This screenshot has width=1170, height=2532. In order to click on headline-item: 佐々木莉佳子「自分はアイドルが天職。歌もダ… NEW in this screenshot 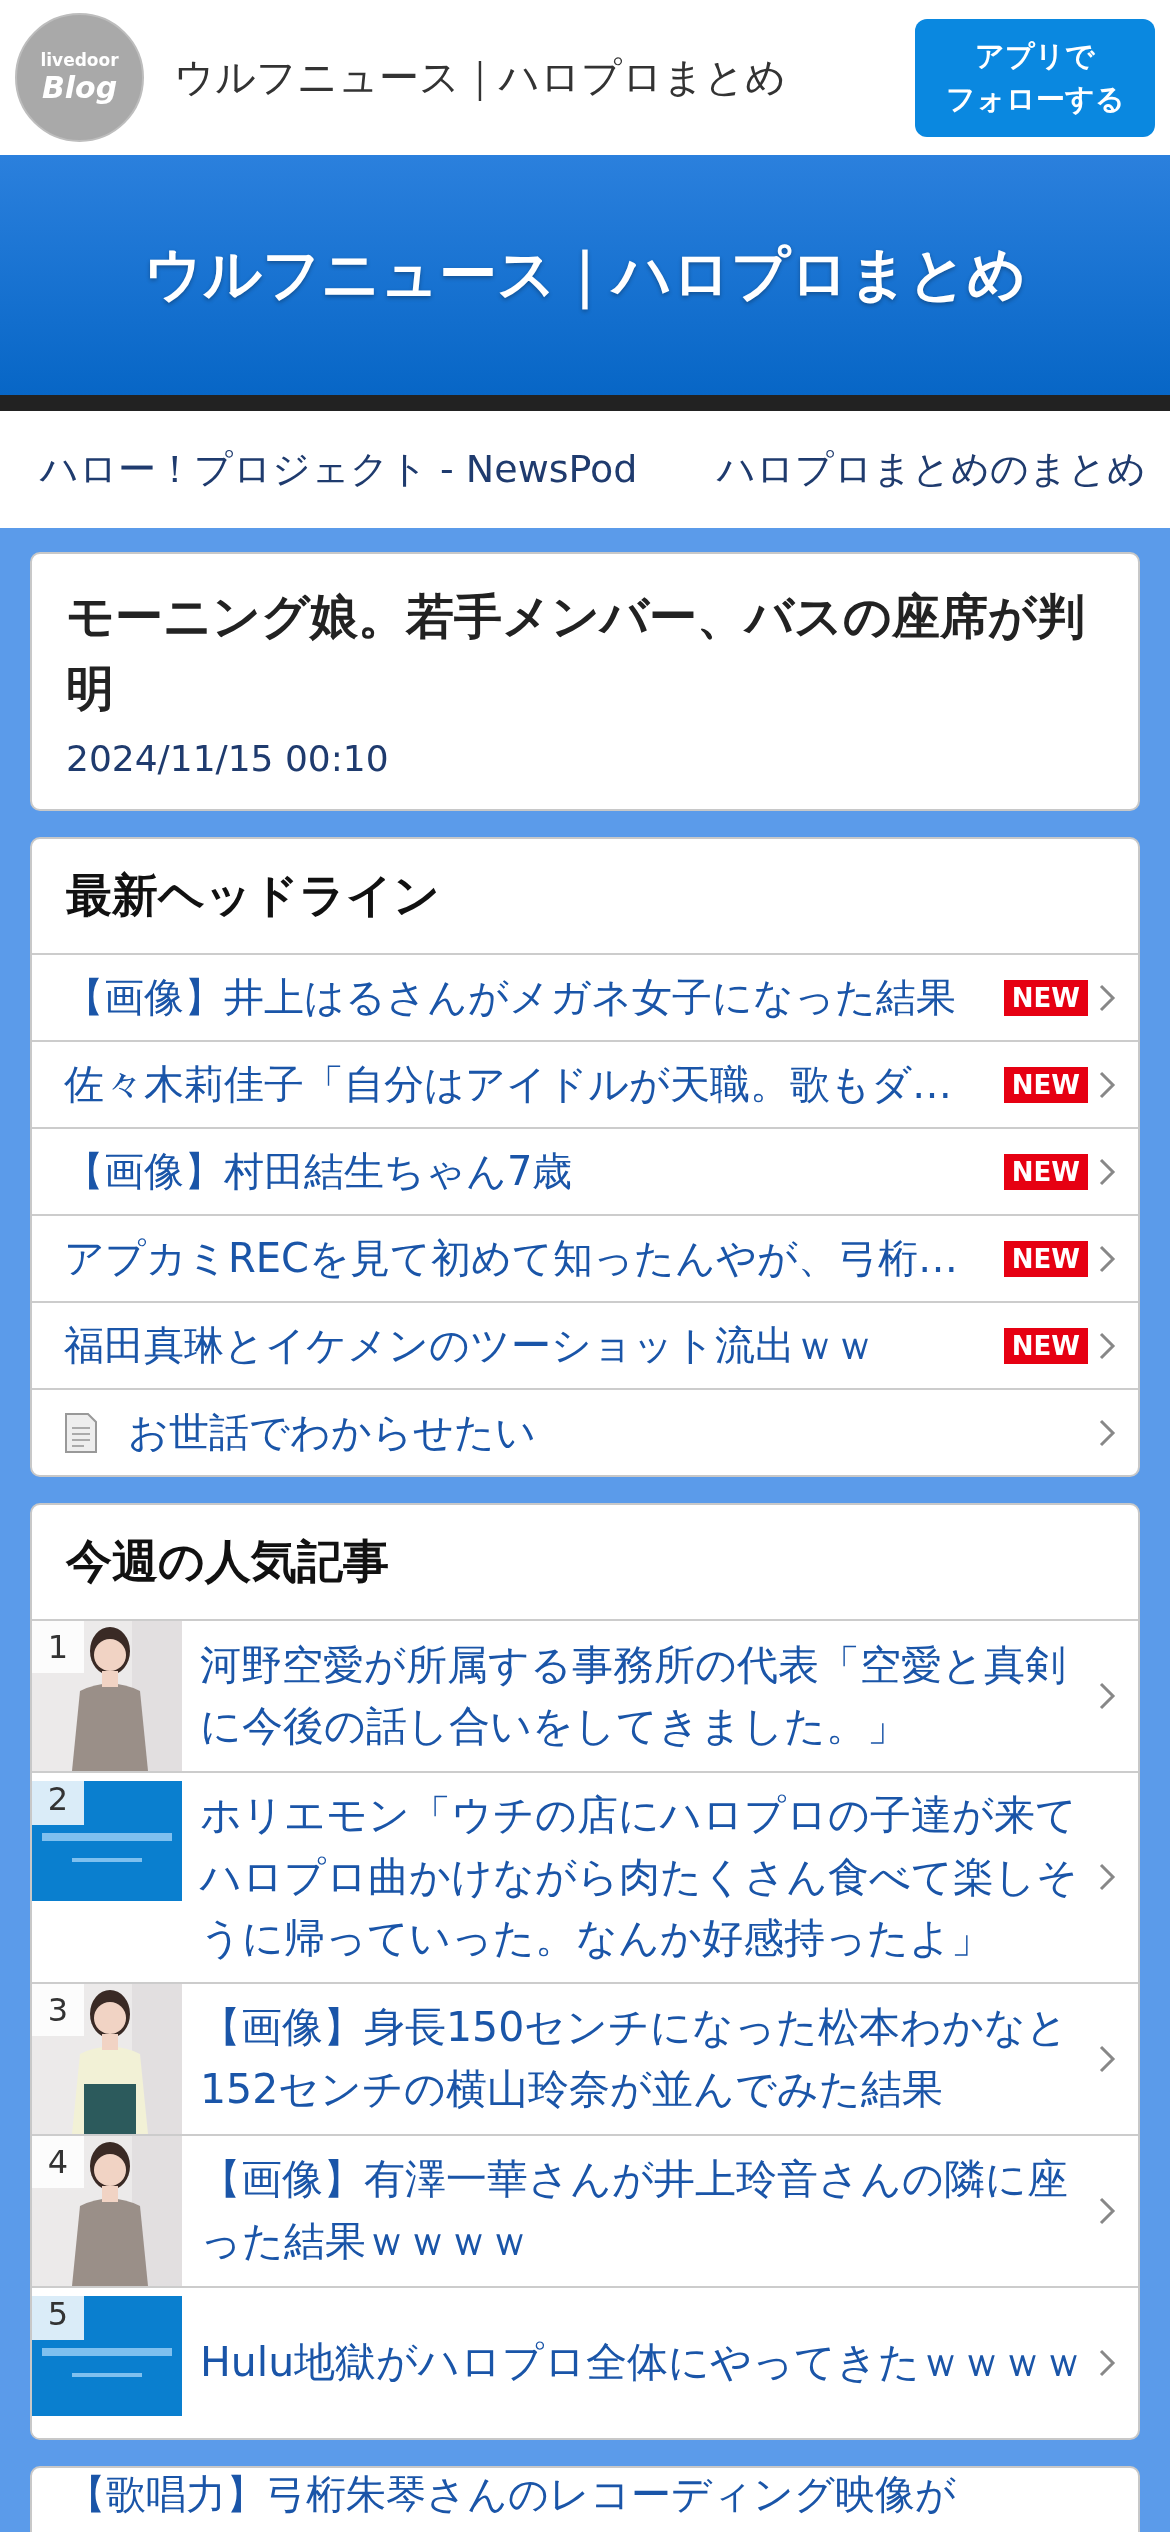, I will do `click(585, 1083)`.